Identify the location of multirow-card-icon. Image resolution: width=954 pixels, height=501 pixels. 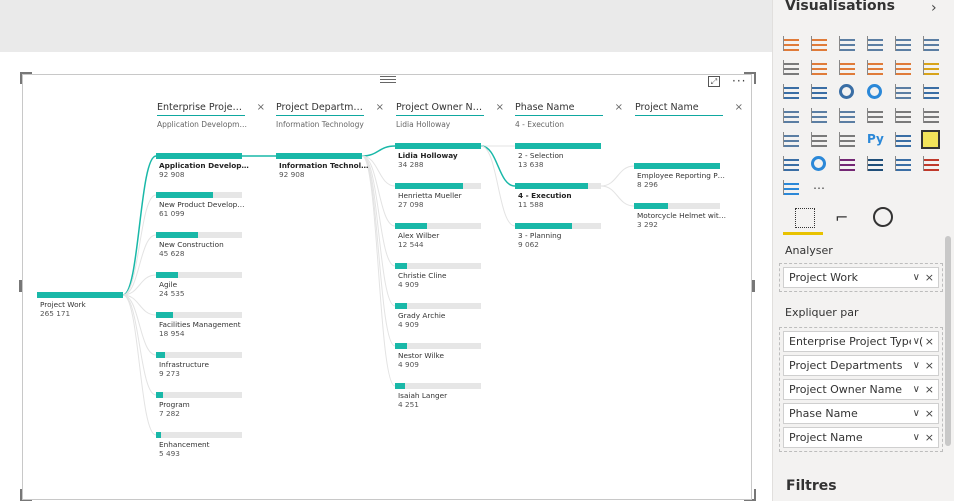
(903, 115).